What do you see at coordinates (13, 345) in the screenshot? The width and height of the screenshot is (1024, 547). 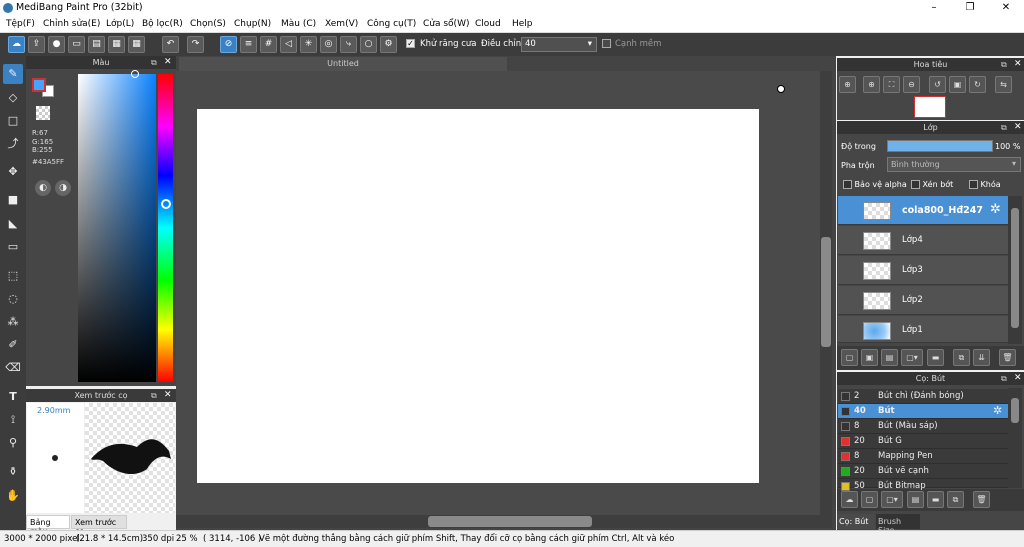 I see `select-pen-tool-icon: ✐` at bounding box center [13, 345].